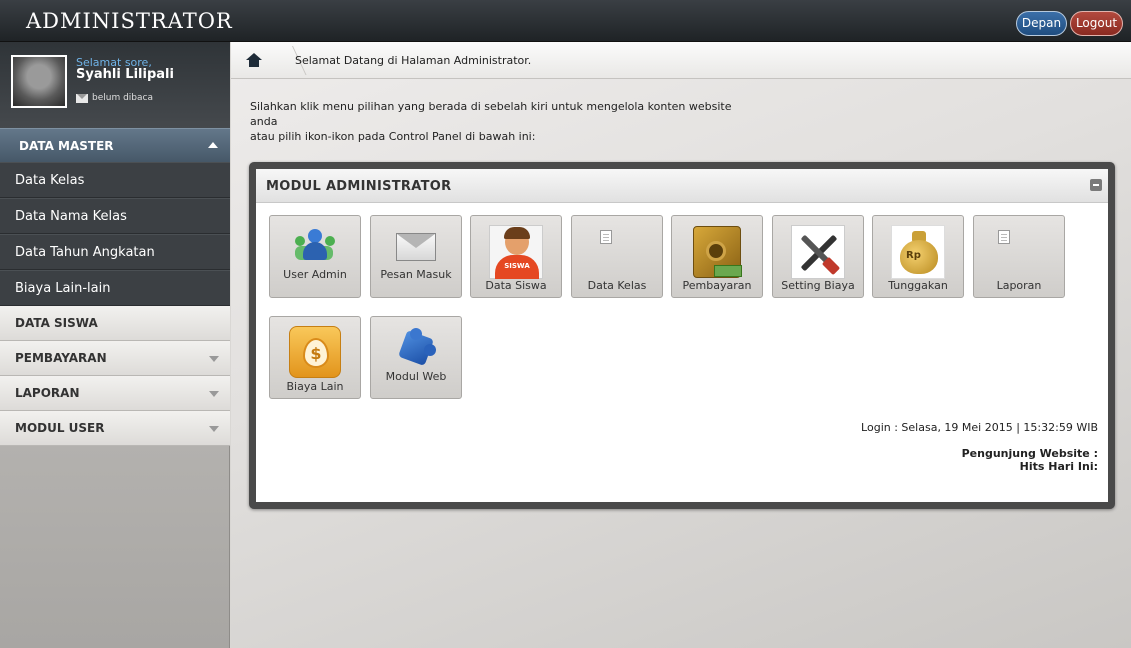  What do you see at coordinates (115, 323) in the screenshot?
I see `sidebar-item-data-siswa: DATA SISWA` at bounding box center [115, 323].